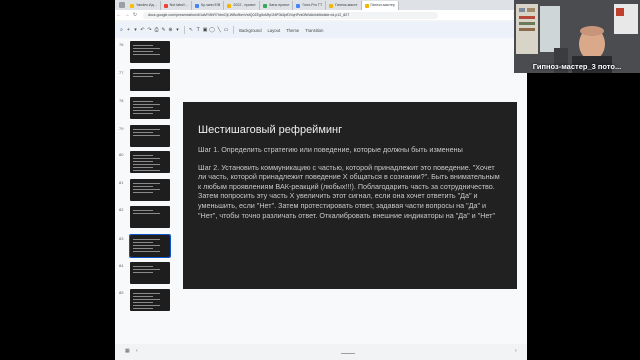 This screenshot has width=640, height=360. I want to click on filmstrip-view-icon: ‹, so click(137, 351).